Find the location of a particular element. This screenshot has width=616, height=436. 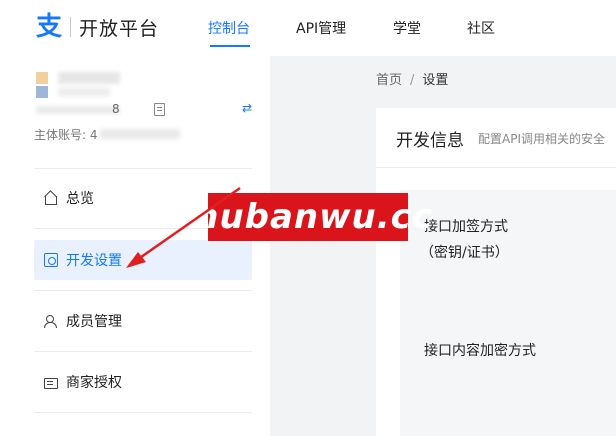

watermark-banner: mubanwu.cc is located at coordinates (307, 217).